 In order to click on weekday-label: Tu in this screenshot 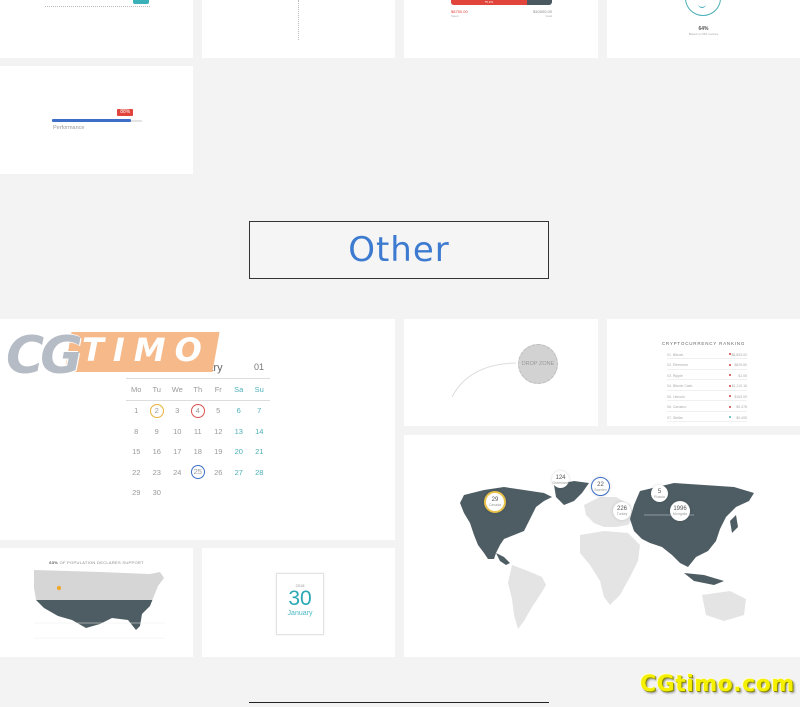, I will do `click(156, 389)`.